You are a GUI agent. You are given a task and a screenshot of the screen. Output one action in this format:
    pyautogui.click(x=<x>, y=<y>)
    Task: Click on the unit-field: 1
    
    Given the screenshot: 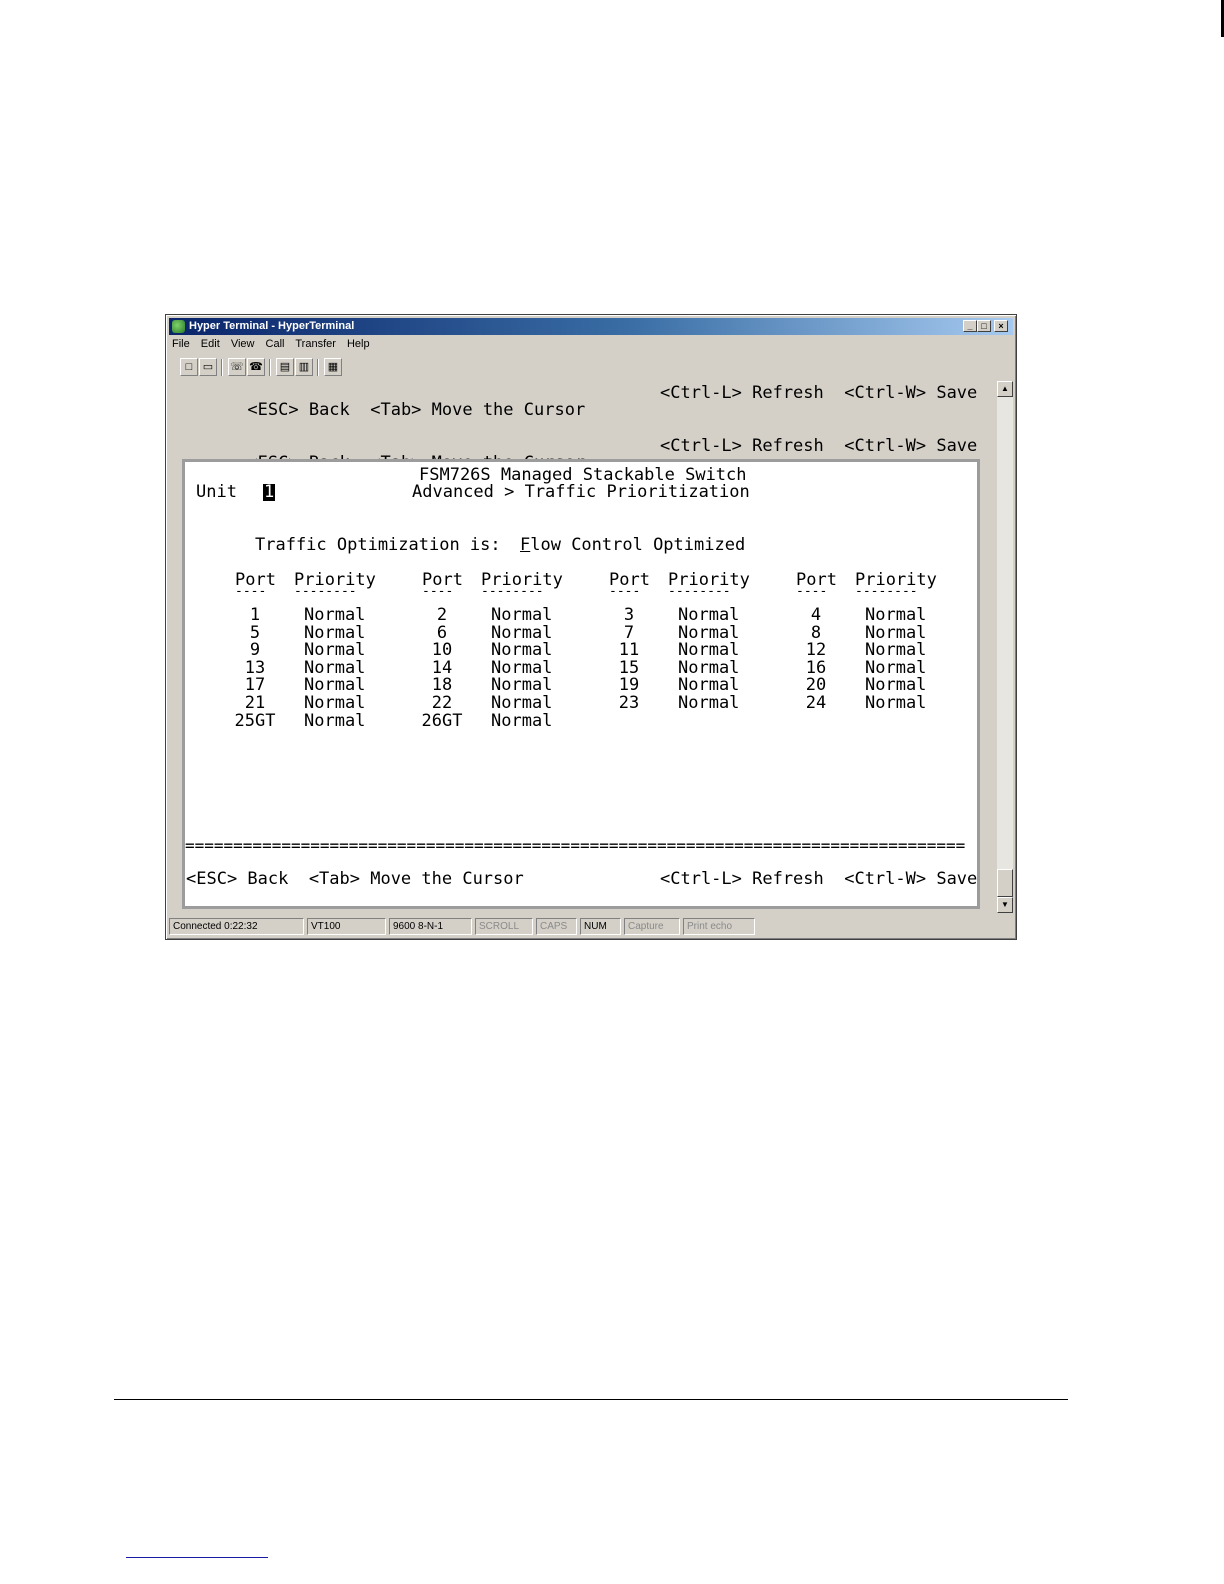 What is the action you would take?
    pyautogui.click(x=269, y=492)
    